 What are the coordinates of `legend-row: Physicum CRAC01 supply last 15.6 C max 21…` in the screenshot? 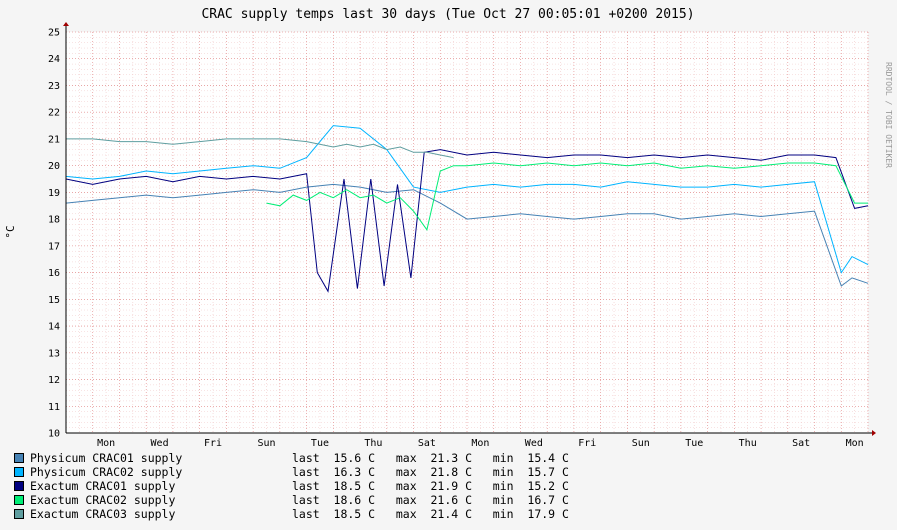 It's located at (291, 458).